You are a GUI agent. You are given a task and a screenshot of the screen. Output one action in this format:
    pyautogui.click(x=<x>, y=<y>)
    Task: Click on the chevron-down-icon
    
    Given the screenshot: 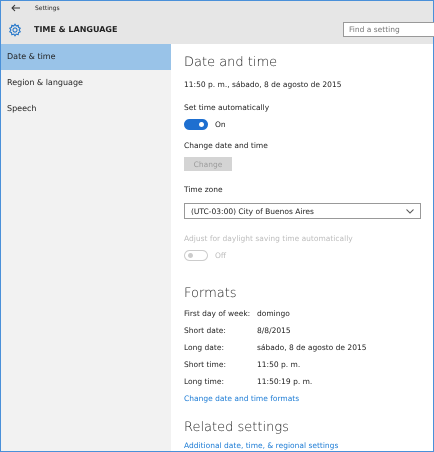 What is the action you would take?
    pyautogui.click(x=410, y=211)
    